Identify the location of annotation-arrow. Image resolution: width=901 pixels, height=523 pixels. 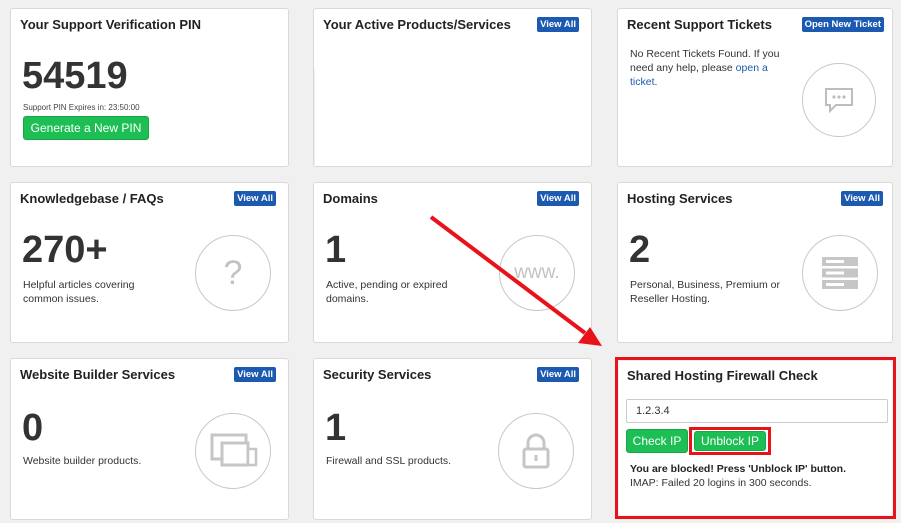
(515, 280).